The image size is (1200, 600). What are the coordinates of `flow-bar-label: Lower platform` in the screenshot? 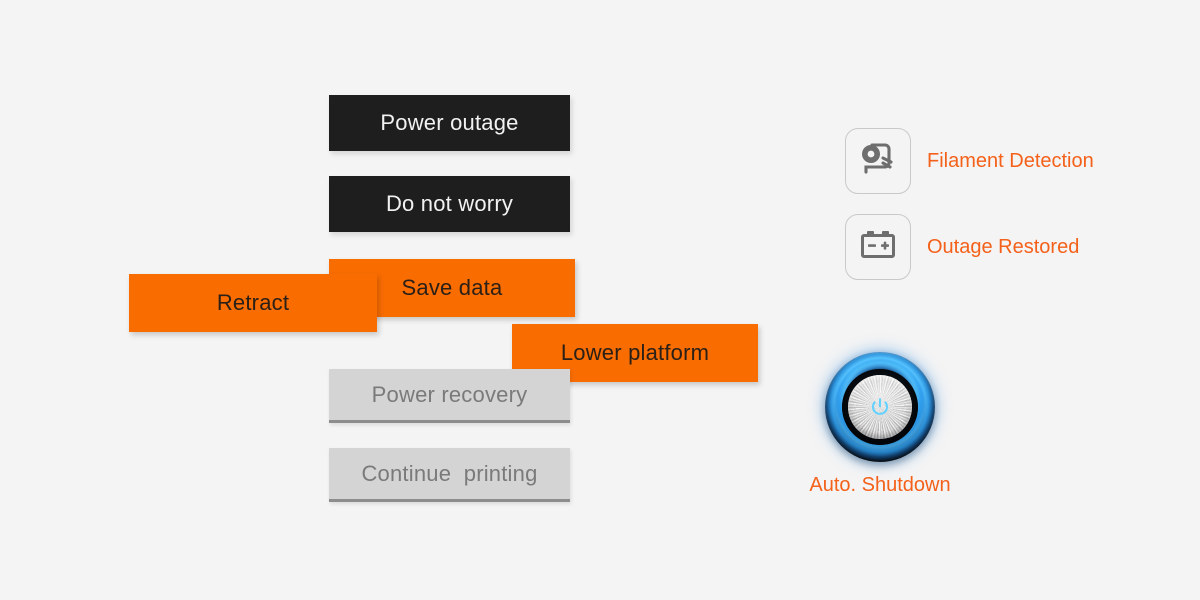 It's located at (635, 352).